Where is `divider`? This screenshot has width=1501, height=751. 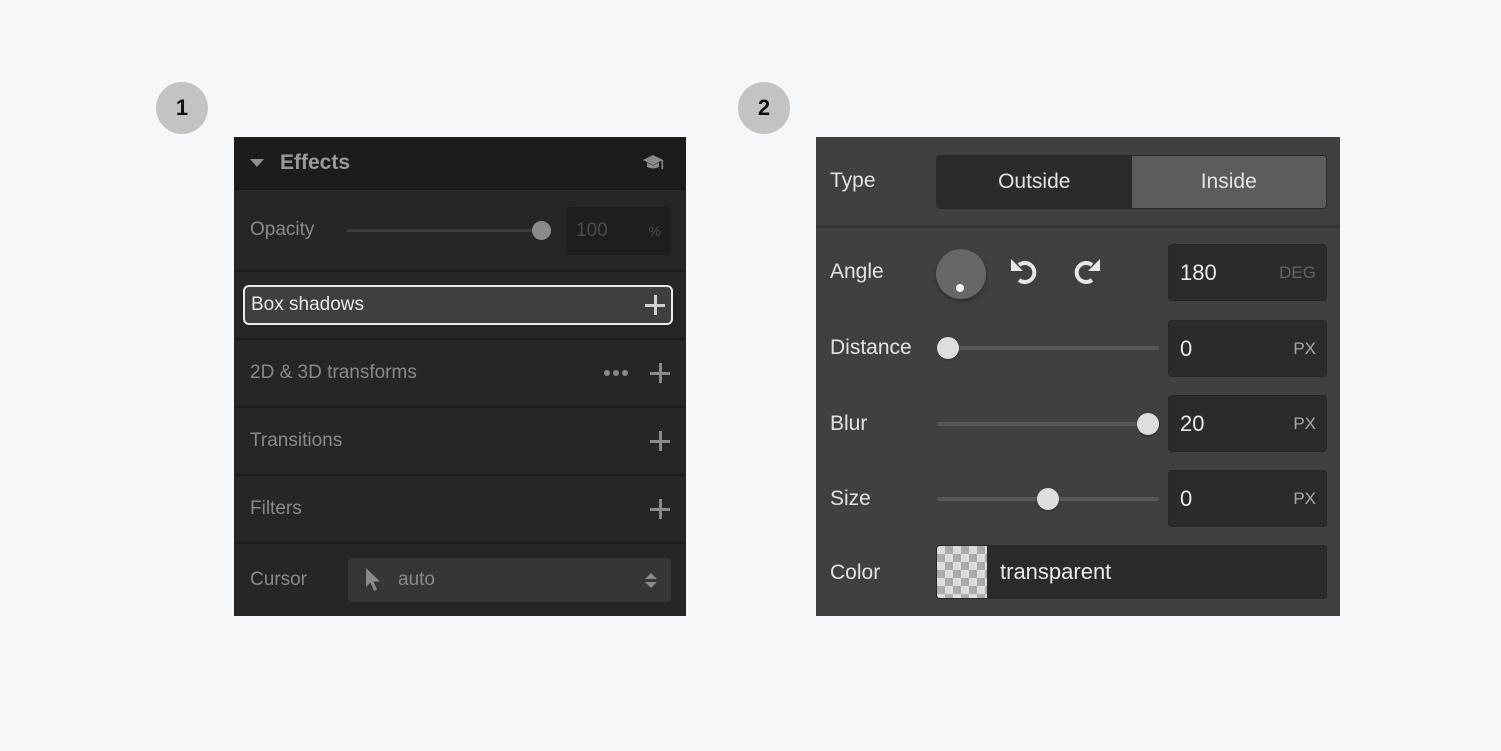
divider is located at coordinates (1078, 226).